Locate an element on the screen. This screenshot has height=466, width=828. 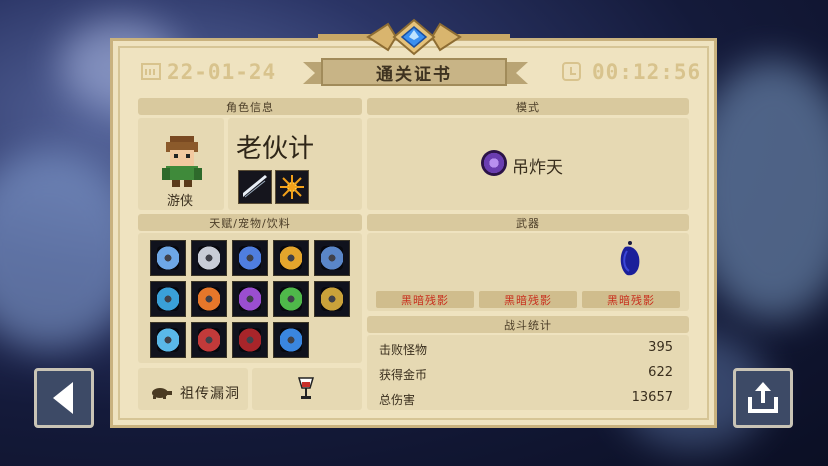
back-button is located at coordinates (64, 398).